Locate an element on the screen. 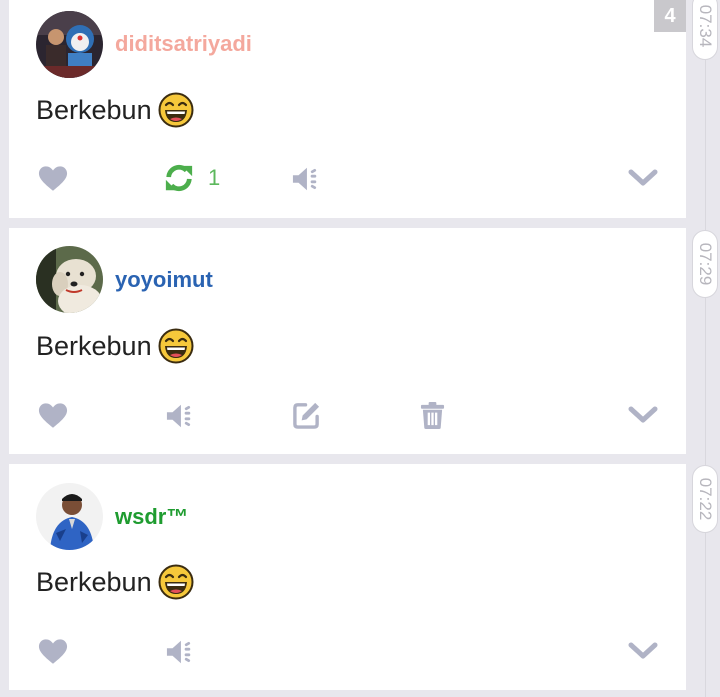 The width and height of the screenshot is (720, 697). post-time: 07:34 is located at coordinates (705, 30).